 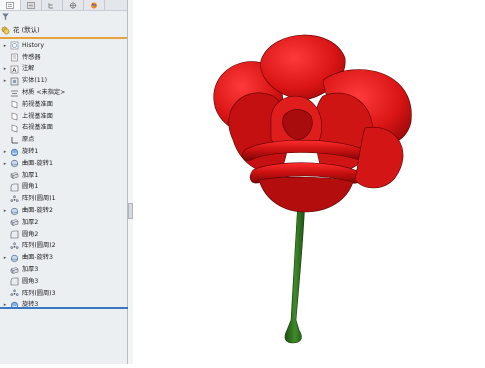 I want to click on tree-item: 前视基准面, so click(x=63, y=105).